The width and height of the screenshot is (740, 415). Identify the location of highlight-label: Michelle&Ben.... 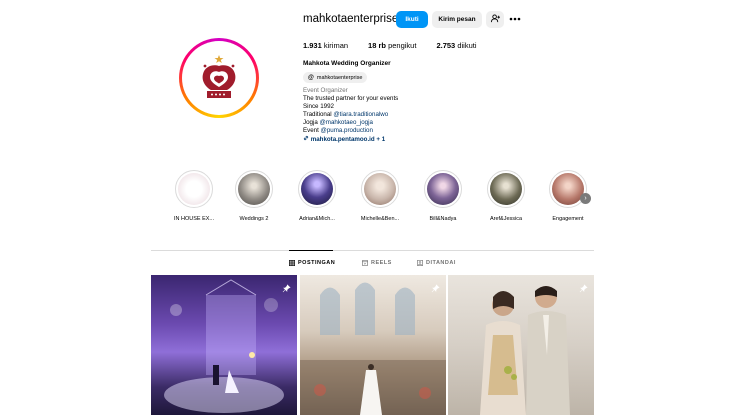
(380, 219).